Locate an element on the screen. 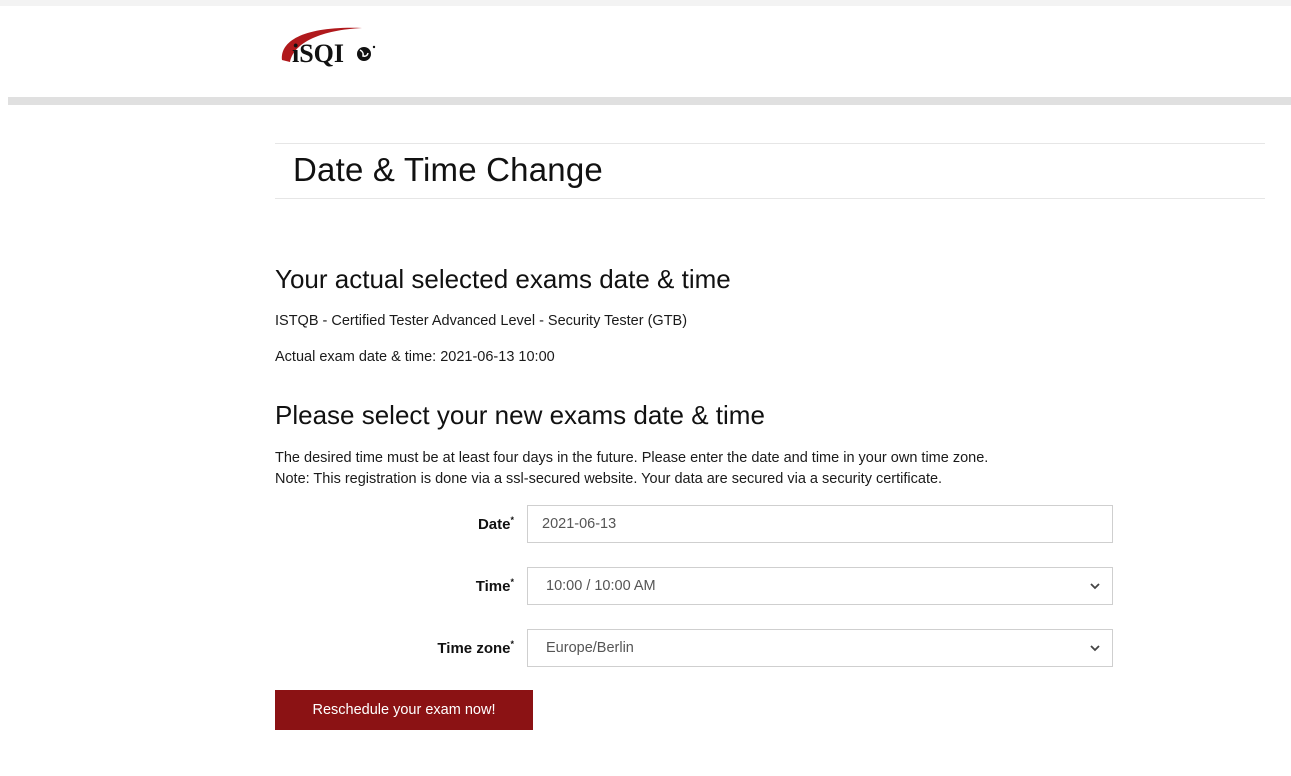 This screenshot has width=1291, height=776. time-label: Time* is located at coordinates (494, 586).